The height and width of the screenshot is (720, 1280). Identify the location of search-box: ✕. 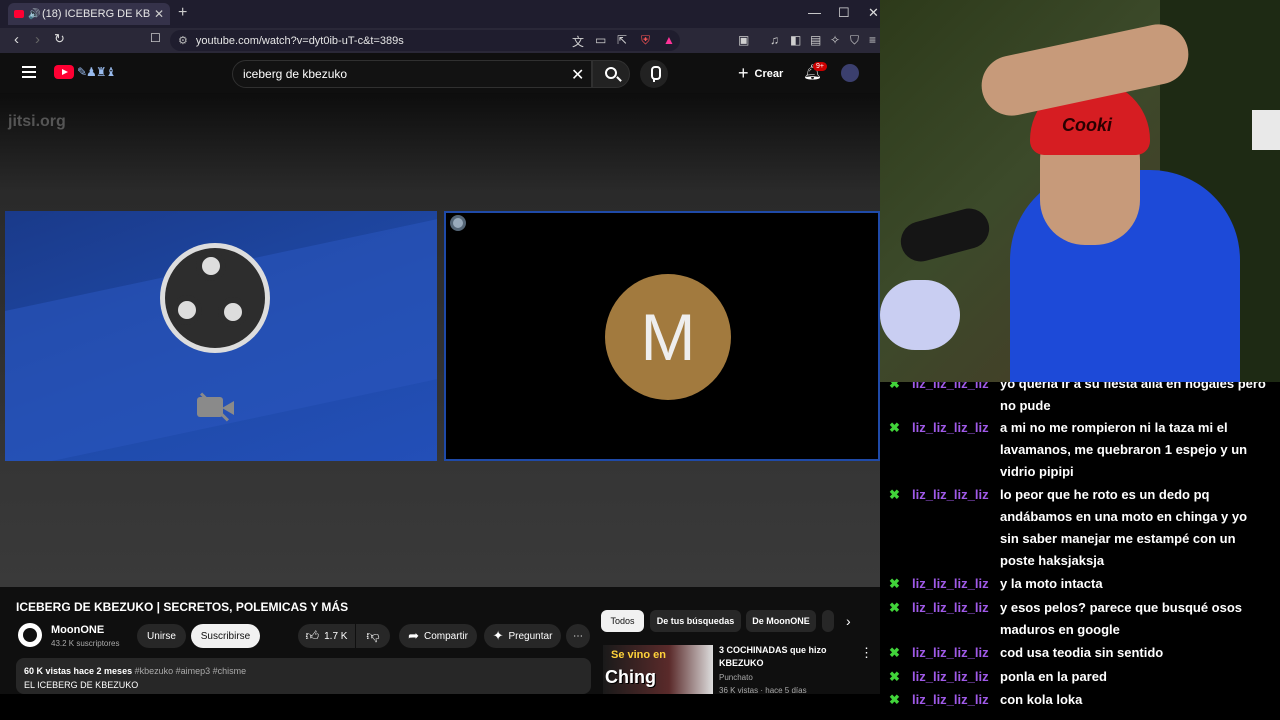
(412, 74).